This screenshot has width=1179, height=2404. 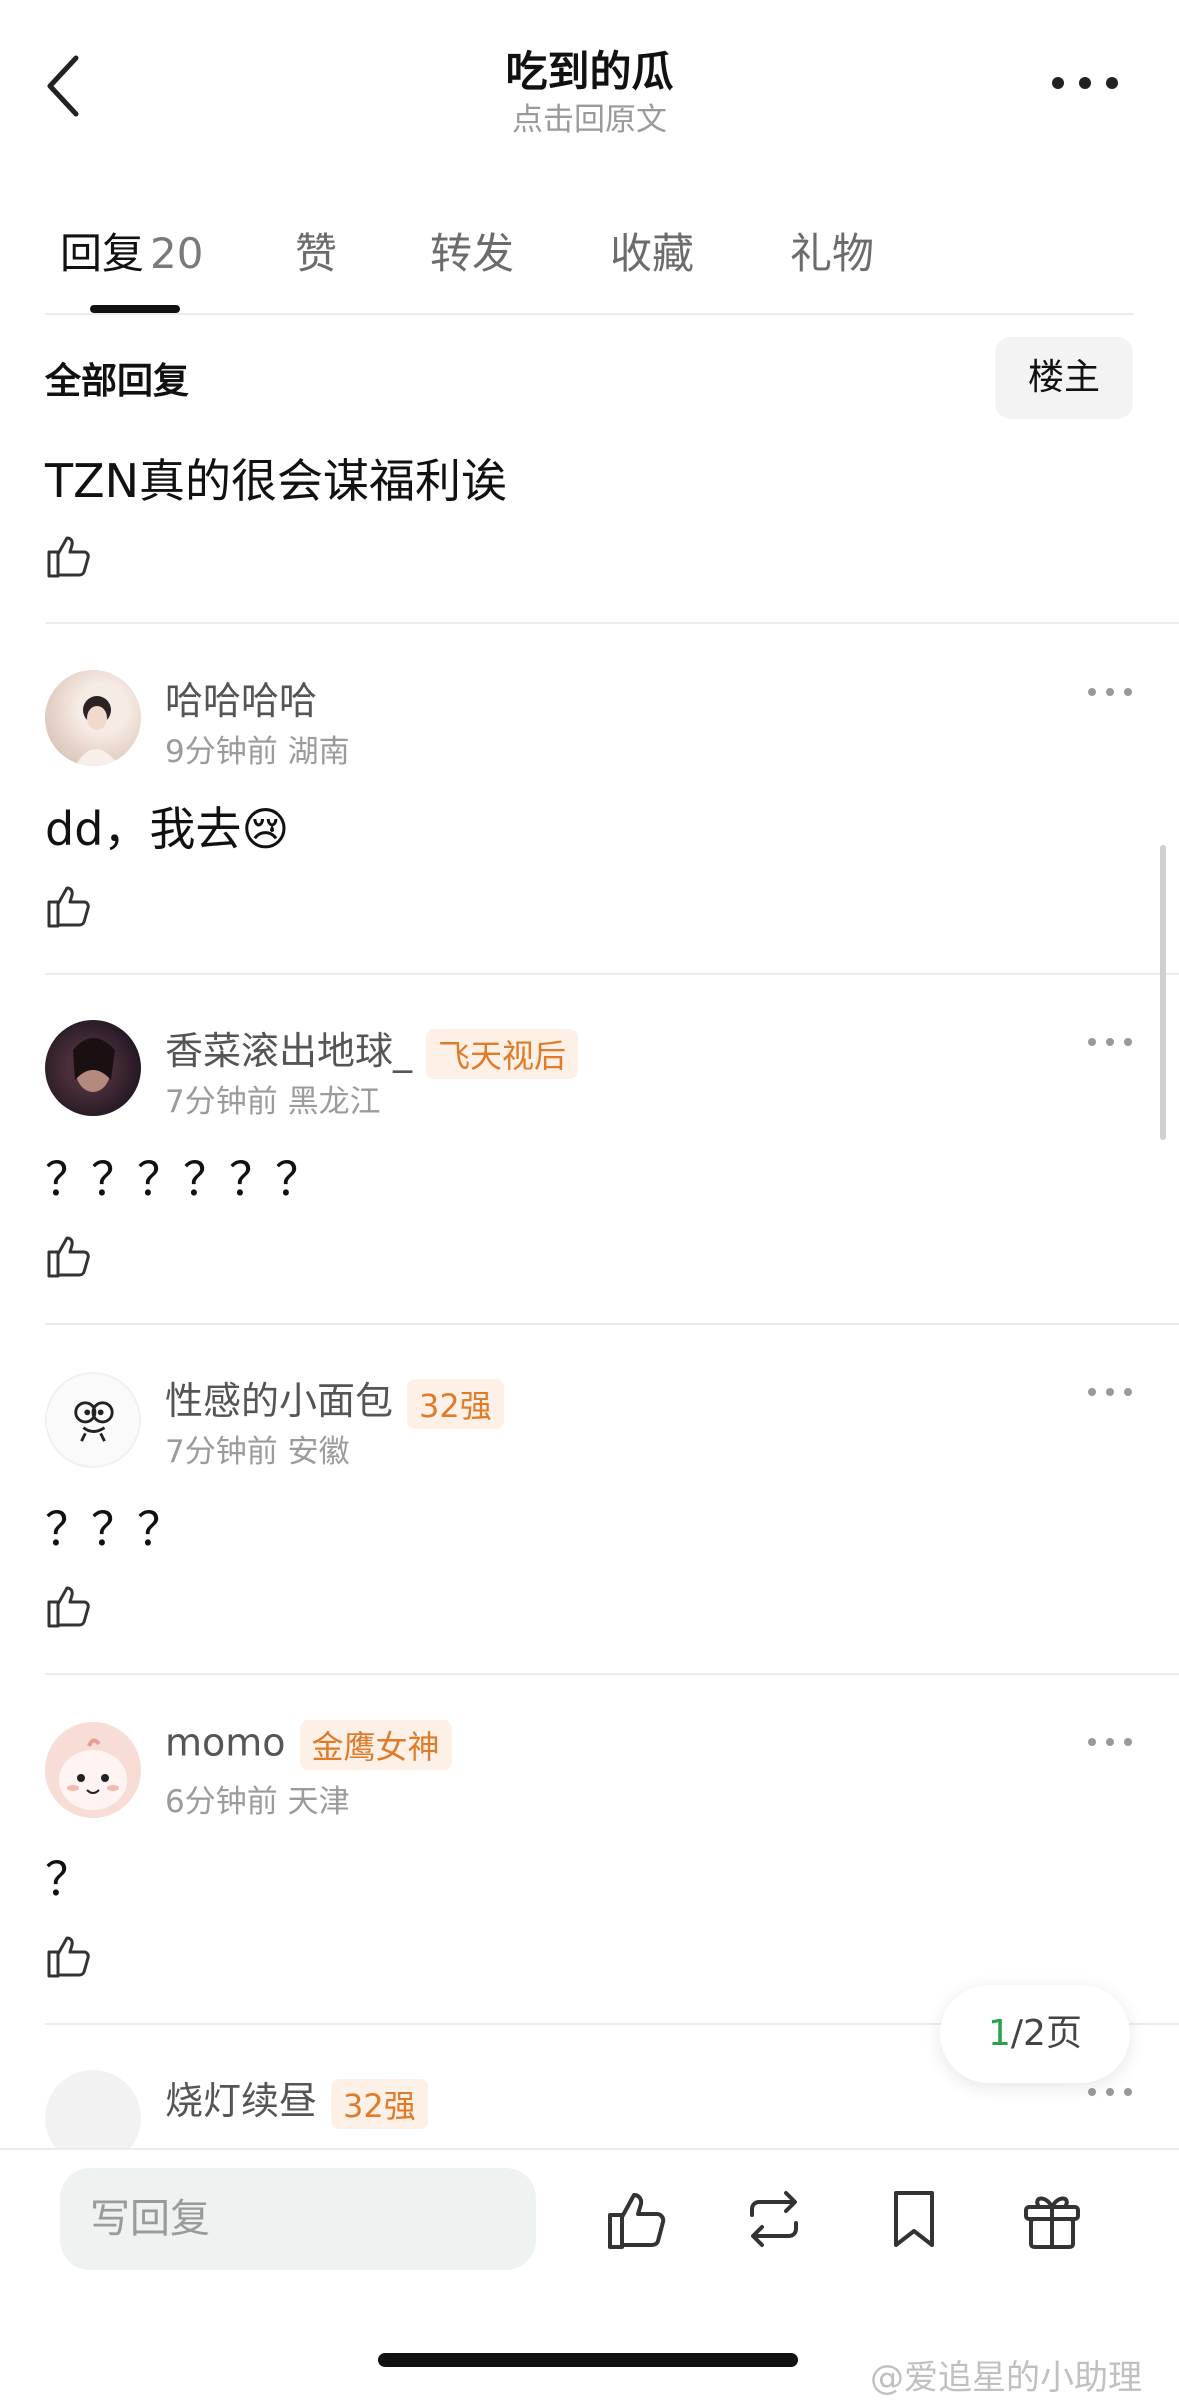 I want to click on username: 烧灯续昼 32强, so click(x=296, y=2099).